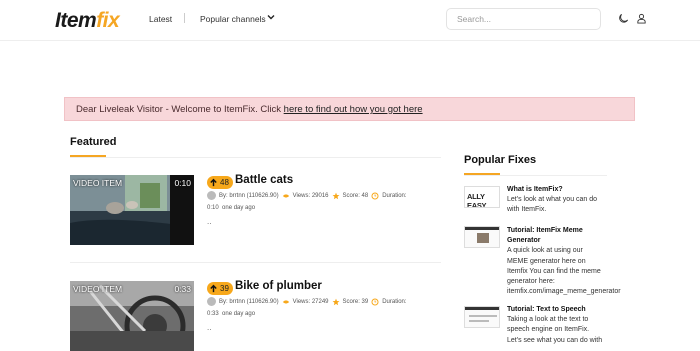 Image resolution: width=700 pixels, height=351 pixels. I want to click on search-input, so click(523, 19).